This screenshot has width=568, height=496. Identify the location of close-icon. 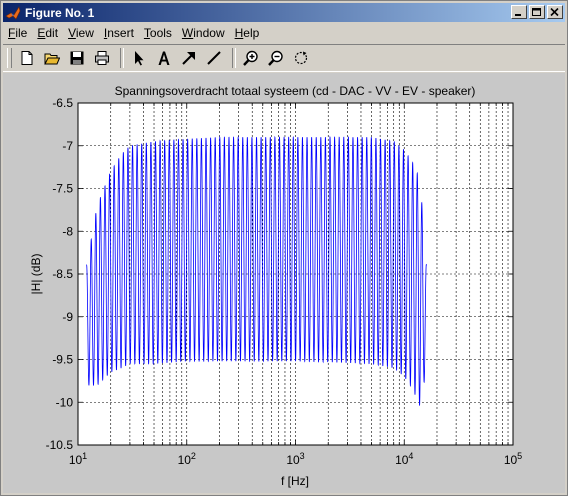
(554, 11).